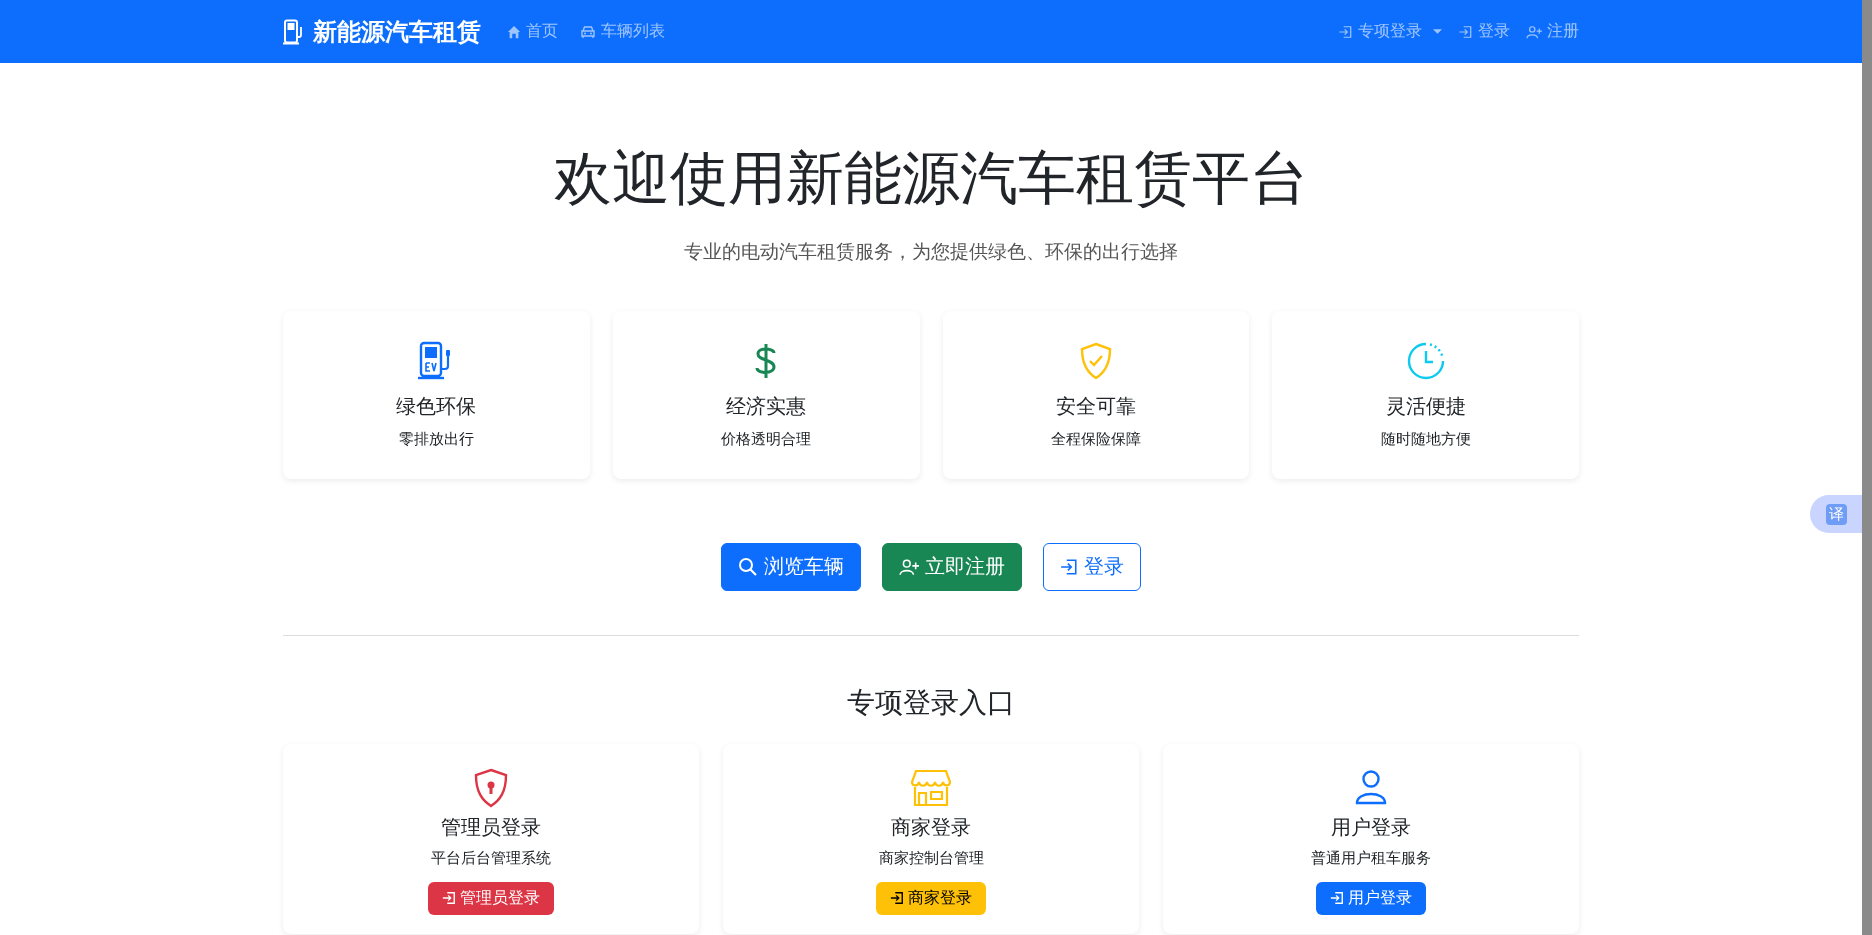  Describe the element at coordinates (748, 566) in the screenshot. I see `search-icon` at that location.